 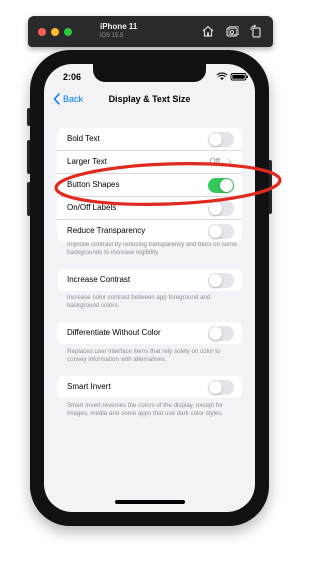 What do you see at coordinates (150, 31) in the screenshot?
I see `simulator-toolbar: iPhone 11 iOS 15.5` at bounding box center [150, 31].